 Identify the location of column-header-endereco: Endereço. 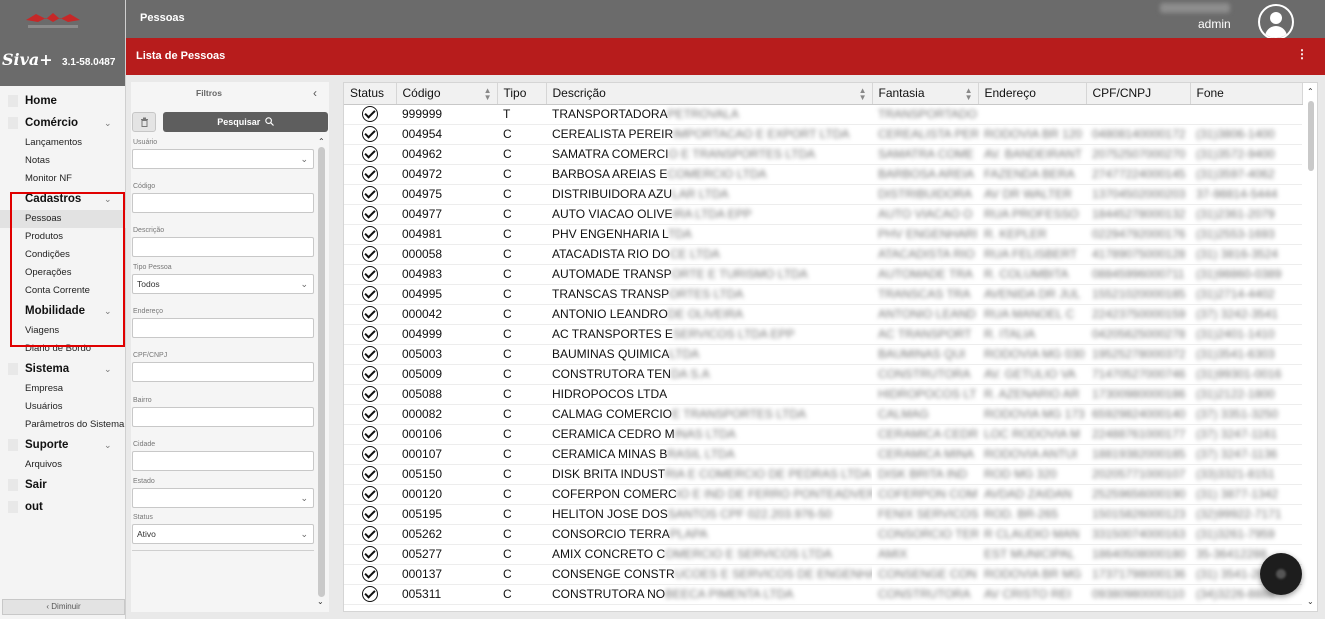
(1032, 94).